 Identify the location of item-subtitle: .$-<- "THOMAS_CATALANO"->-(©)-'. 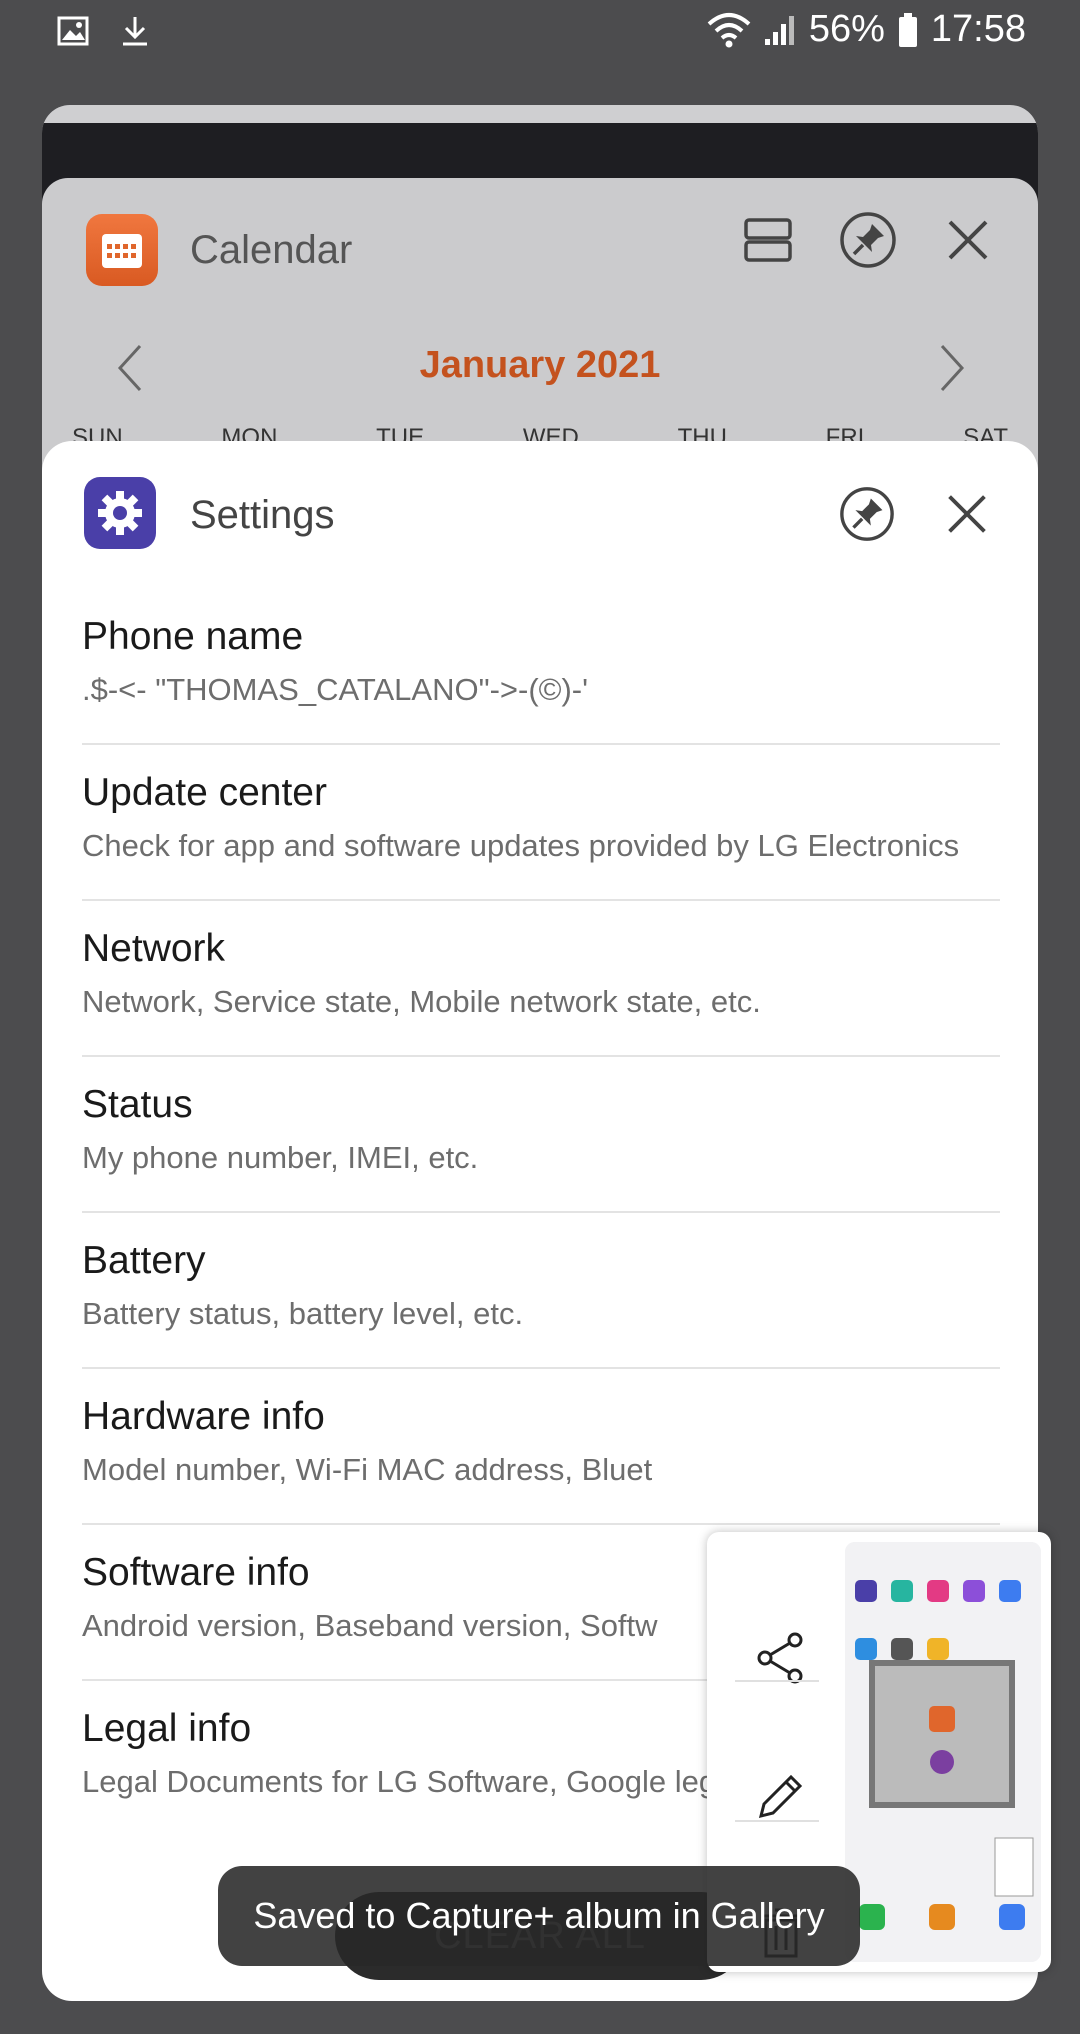
(335, 689).